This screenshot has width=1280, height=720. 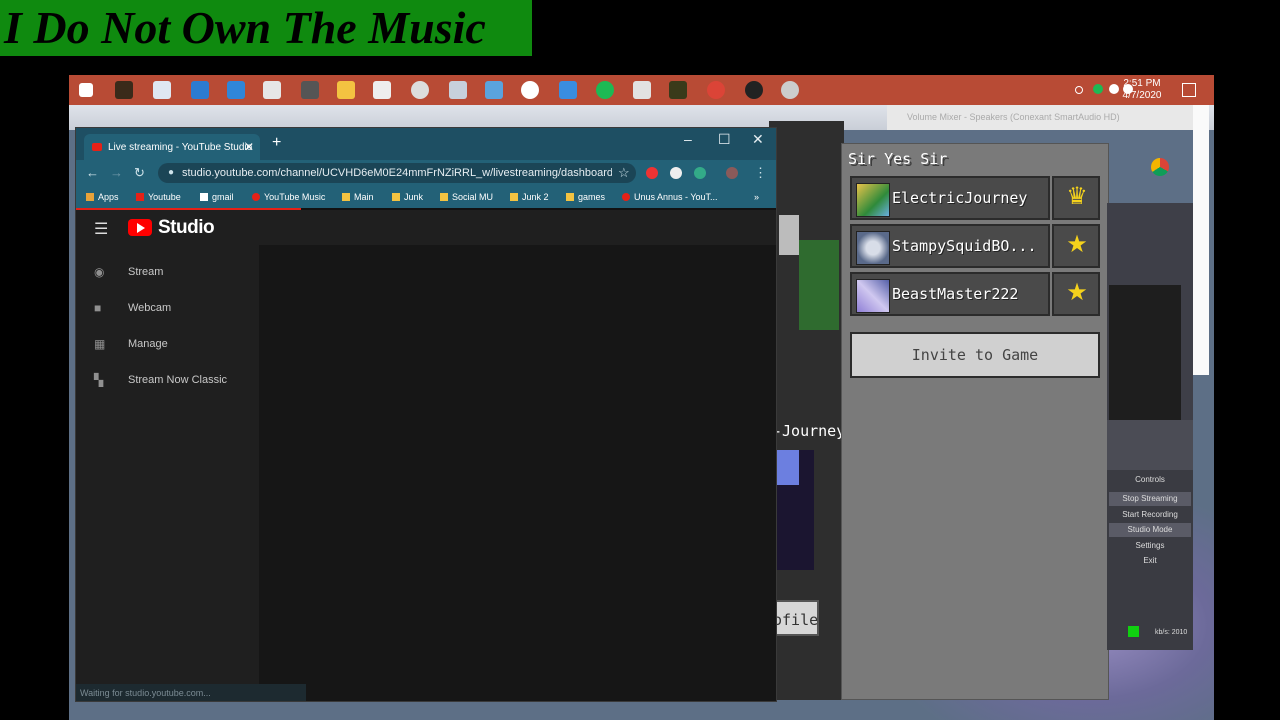 I want to click on bookmark-star-icon: ☆, so click(x=624, y=173).